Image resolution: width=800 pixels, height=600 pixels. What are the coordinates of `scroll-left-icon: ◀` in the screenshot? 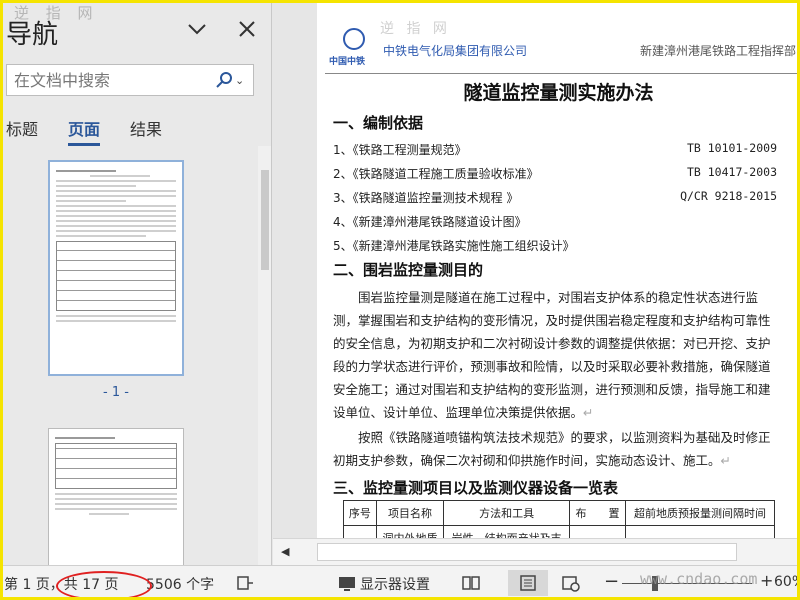 It's located at (285, 551).